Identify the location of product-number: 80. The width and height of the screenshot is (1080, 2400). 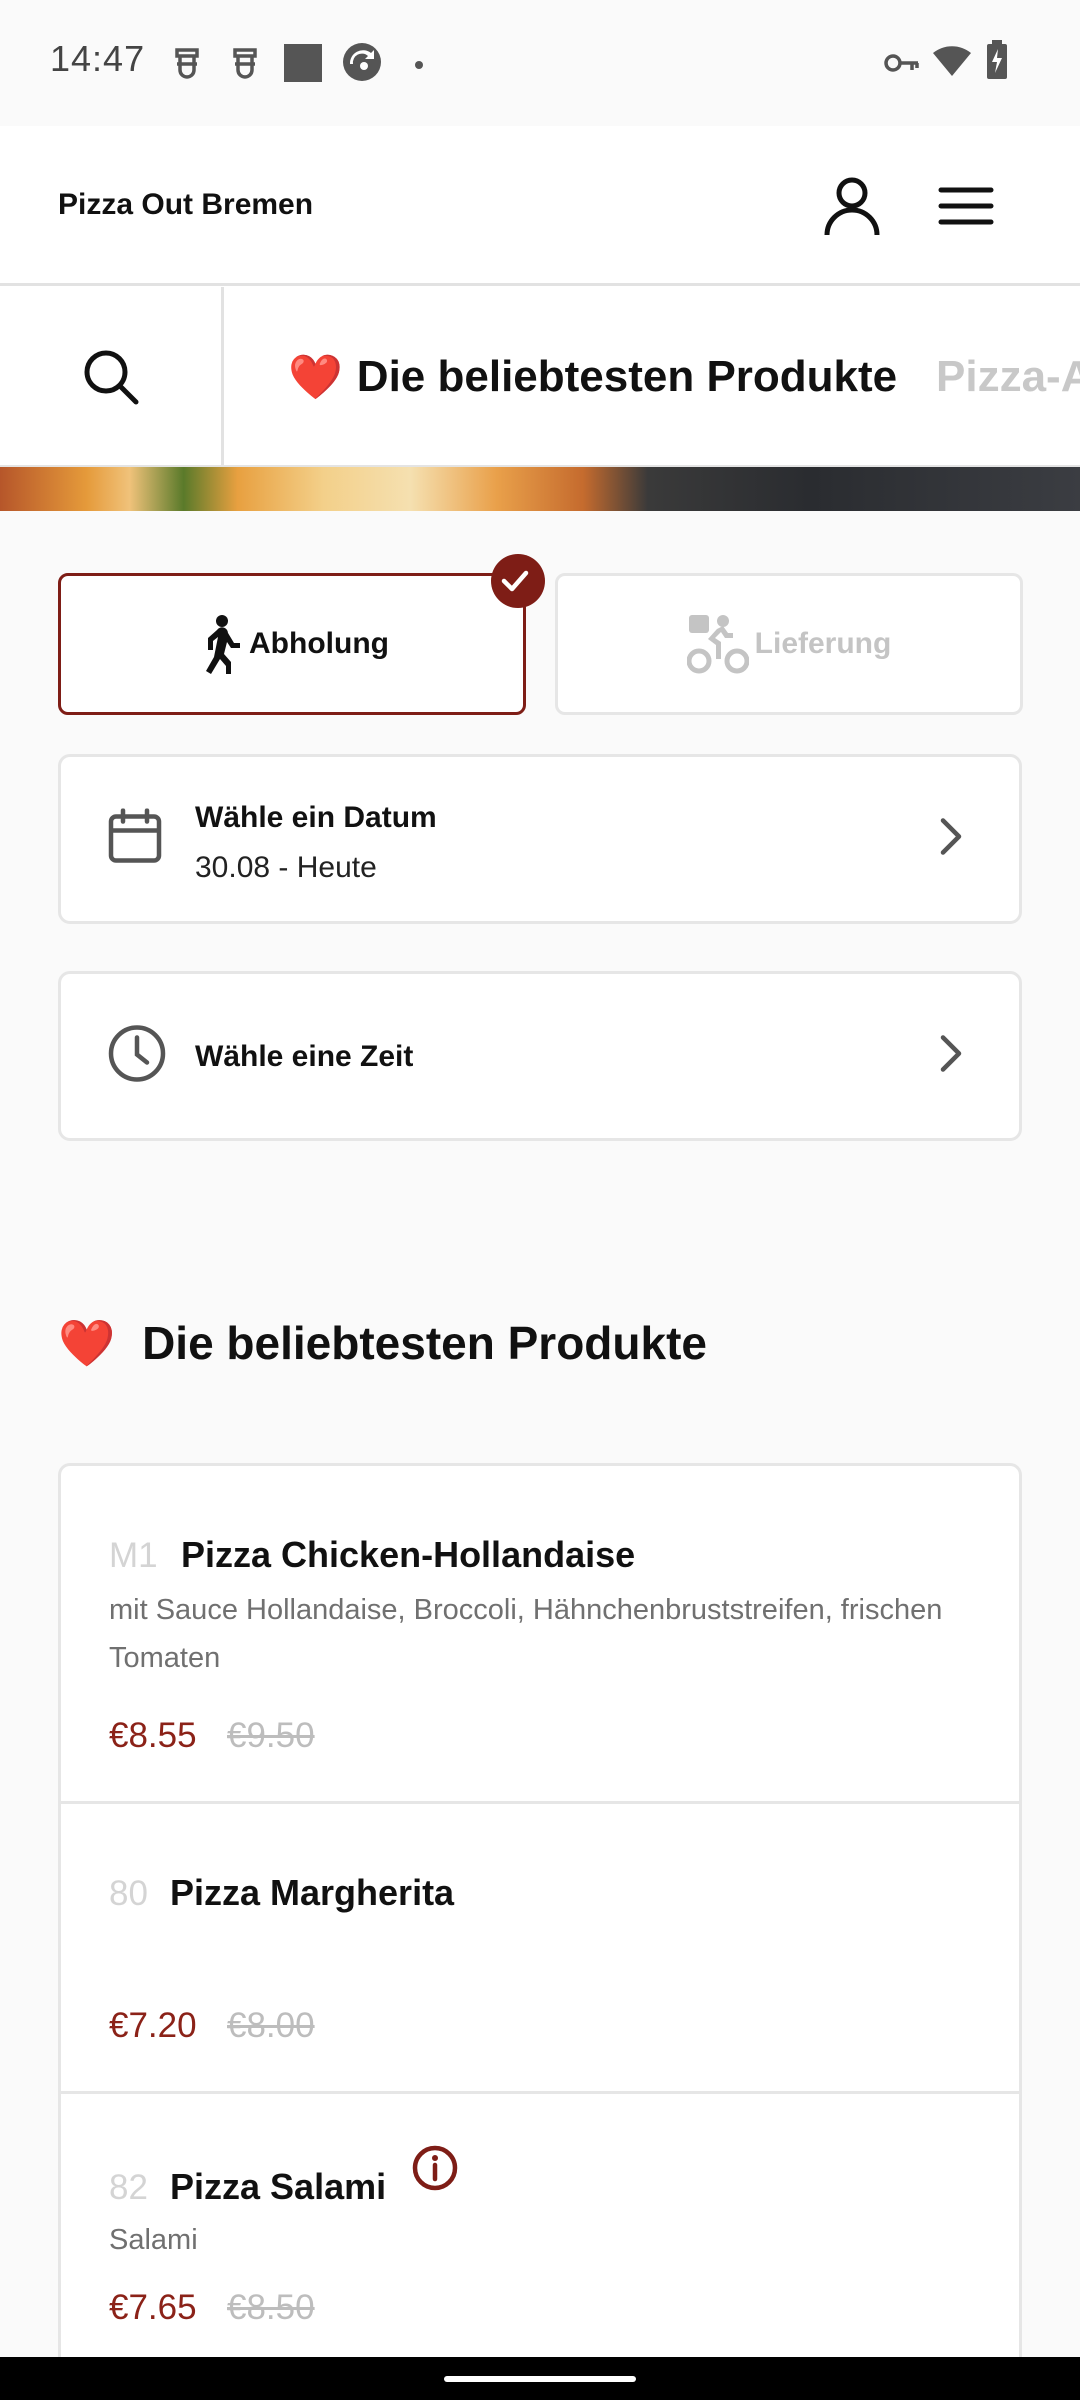
(128, 1893).